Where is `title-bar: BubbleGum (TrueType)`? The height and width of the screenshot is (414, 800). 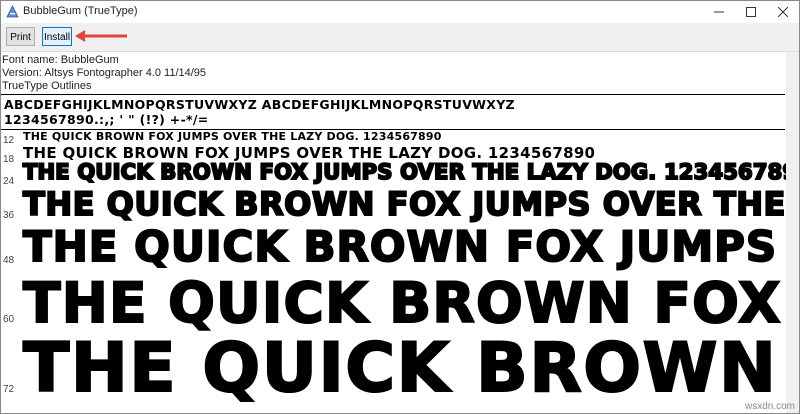 title-bar: BubbleGum (TrueType) is located at coordinates (400, 12).